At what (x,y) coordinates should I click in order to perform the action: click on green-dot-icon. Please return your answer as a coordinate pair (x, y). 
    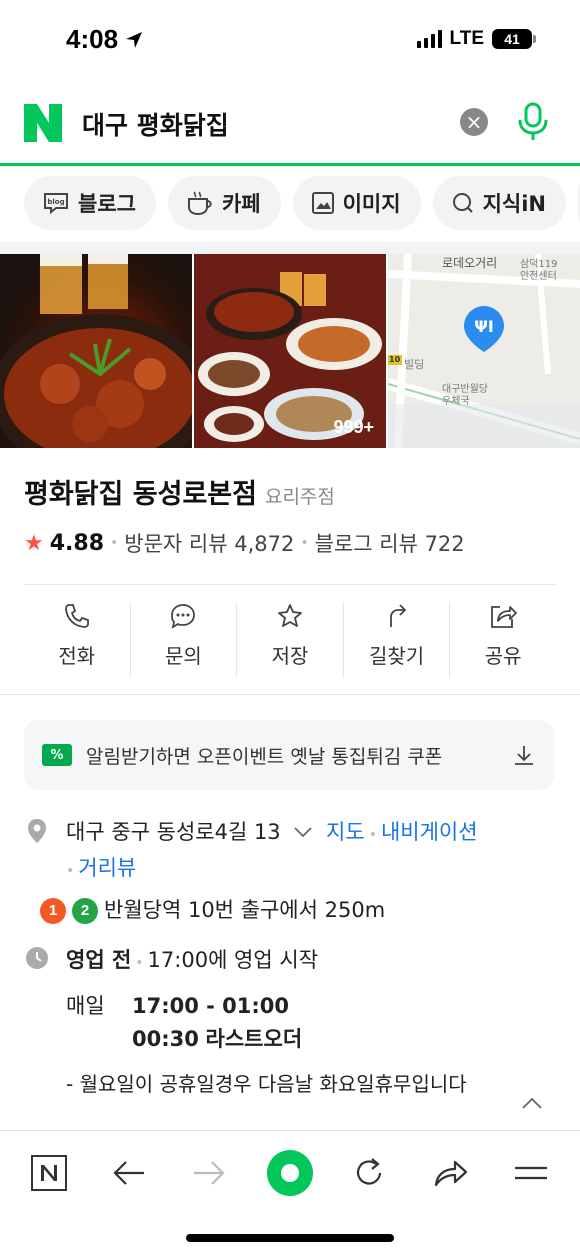
    Looking at the image, I should click on (290, 1173).